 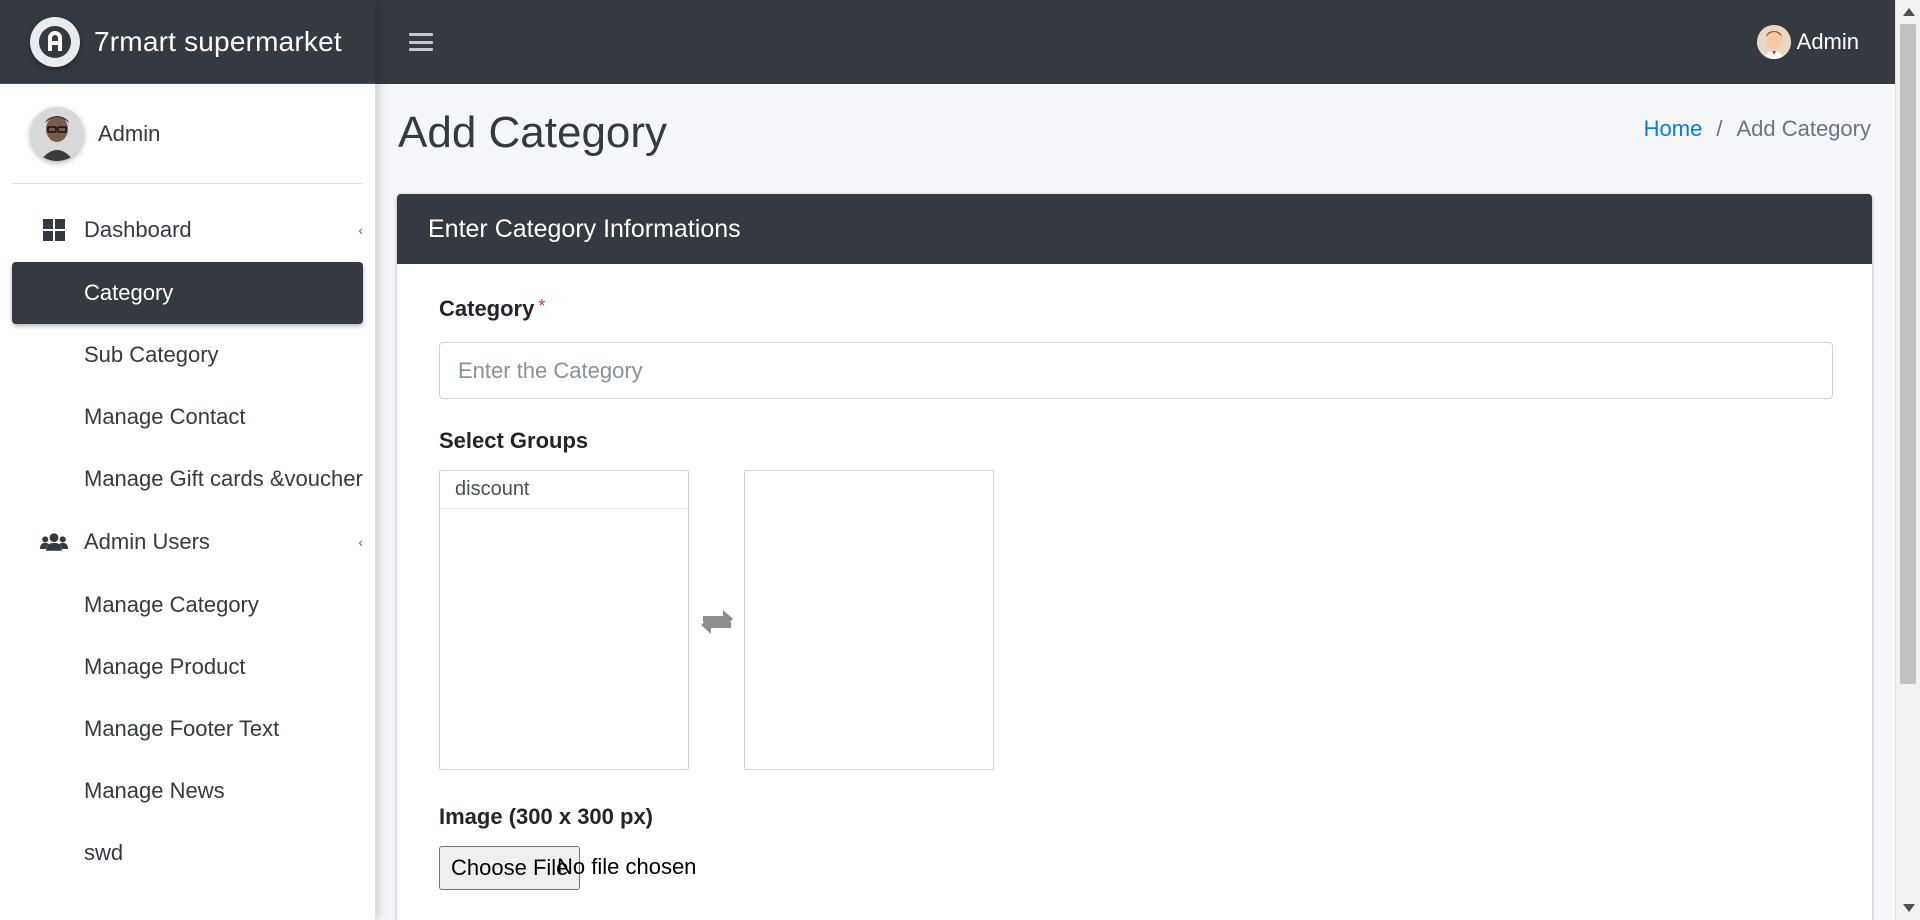 What do you see at coordinates (171, 604) in the screenshot?
I see `sidebar-item-label: Manage Category` at bounding box center [171, 604].